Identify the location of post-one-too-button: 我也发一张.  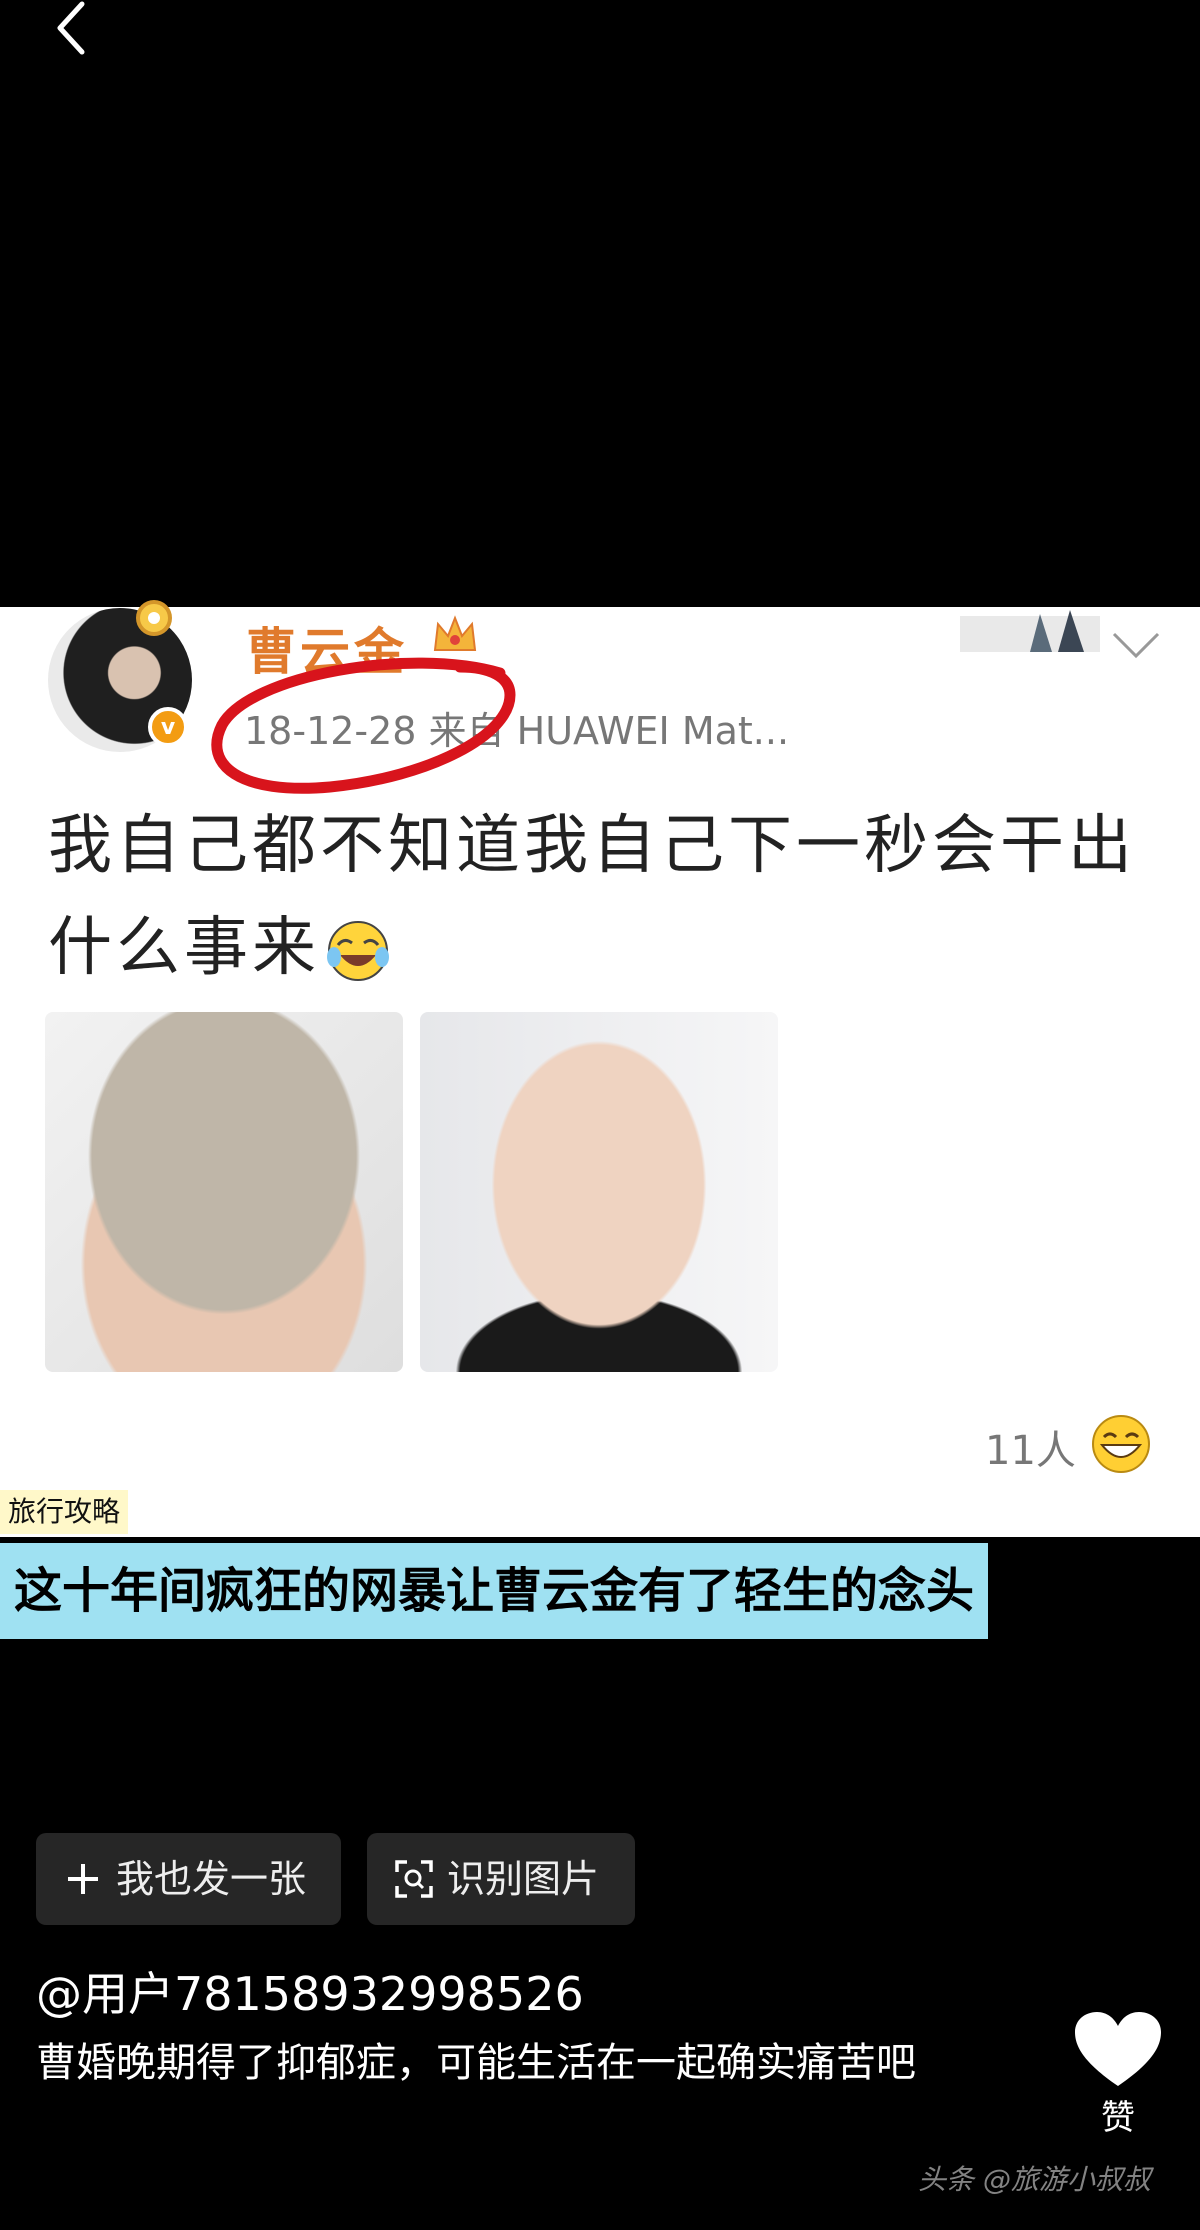
(188, 1879).